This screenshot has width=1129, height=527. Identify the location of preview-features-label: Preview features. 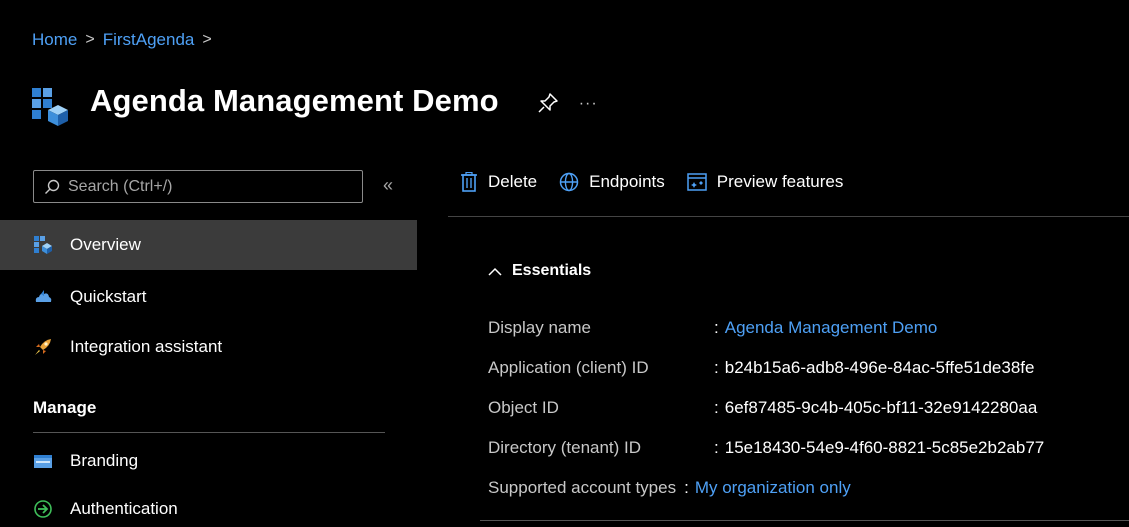
(780, 181).